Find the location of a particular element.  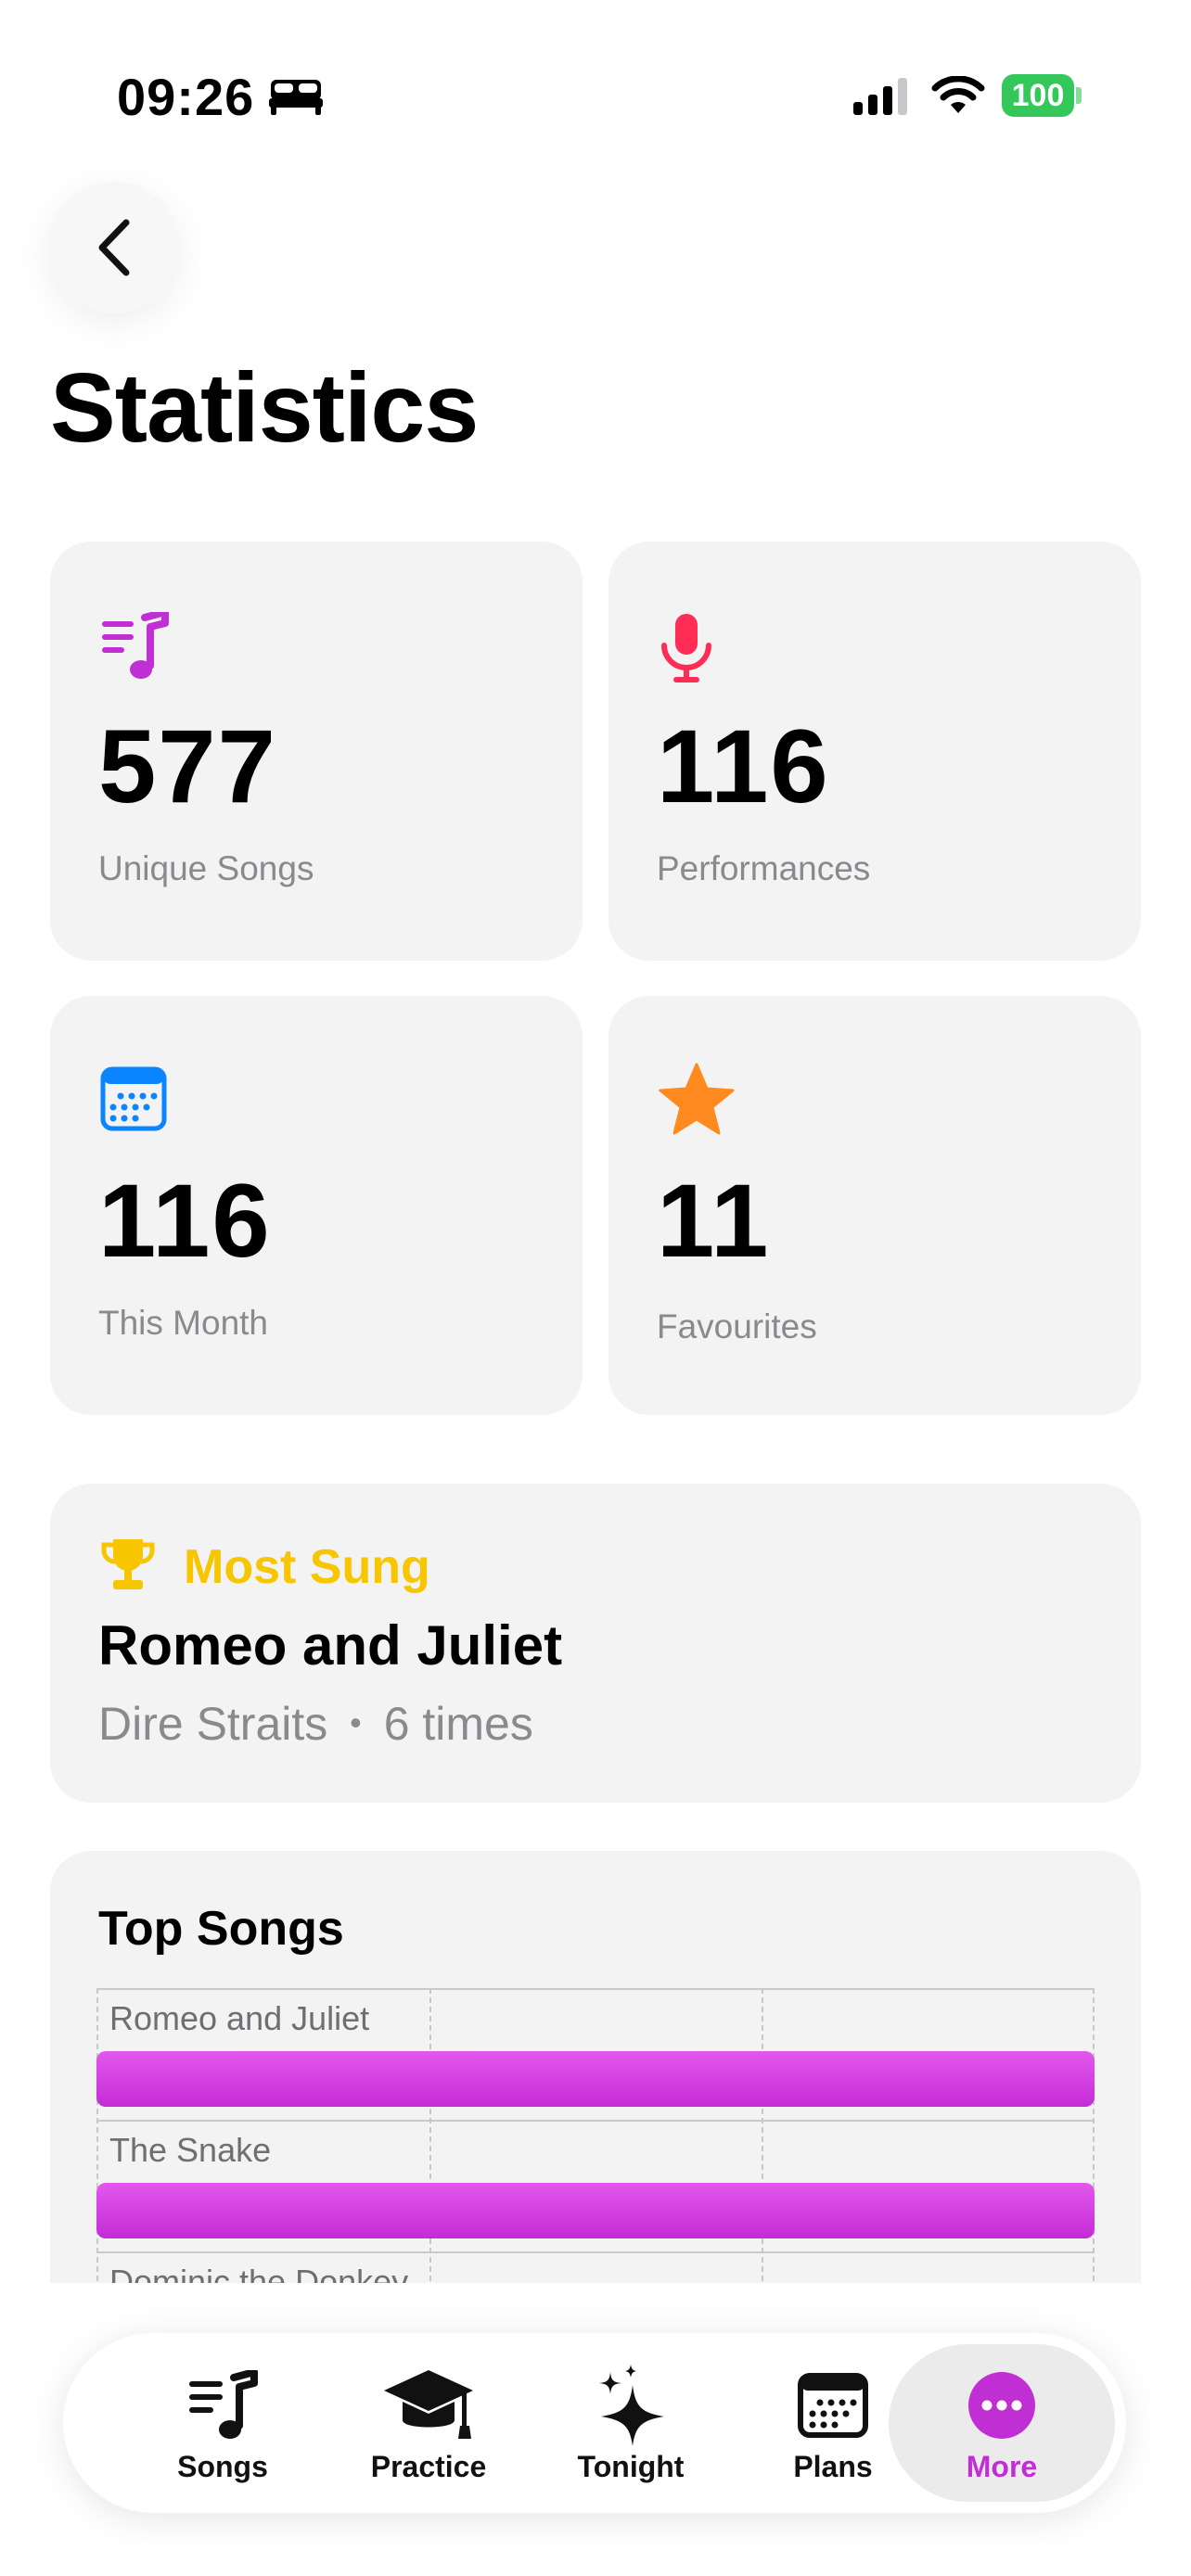

stat-card-performances: 116 Performances is located at coordinates (874, 752).